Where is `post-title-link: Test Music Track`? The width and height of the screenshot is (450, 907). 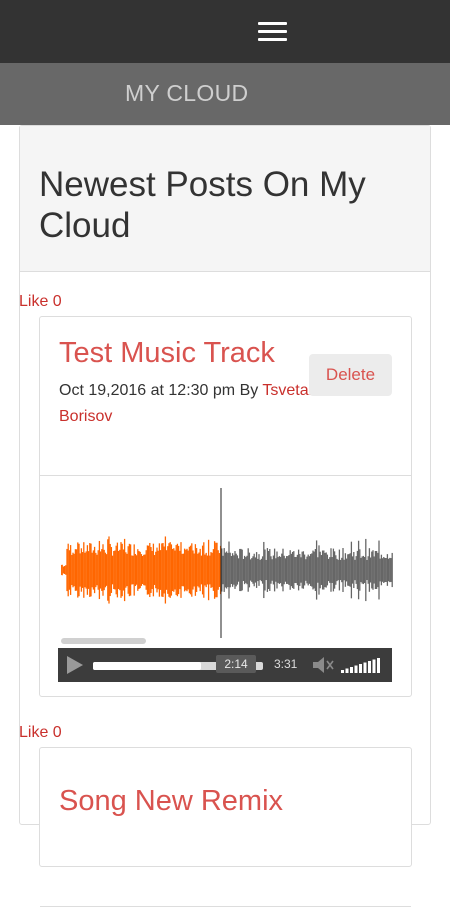
post-title-link: Test Music Track is located at coordinates (167, 353).